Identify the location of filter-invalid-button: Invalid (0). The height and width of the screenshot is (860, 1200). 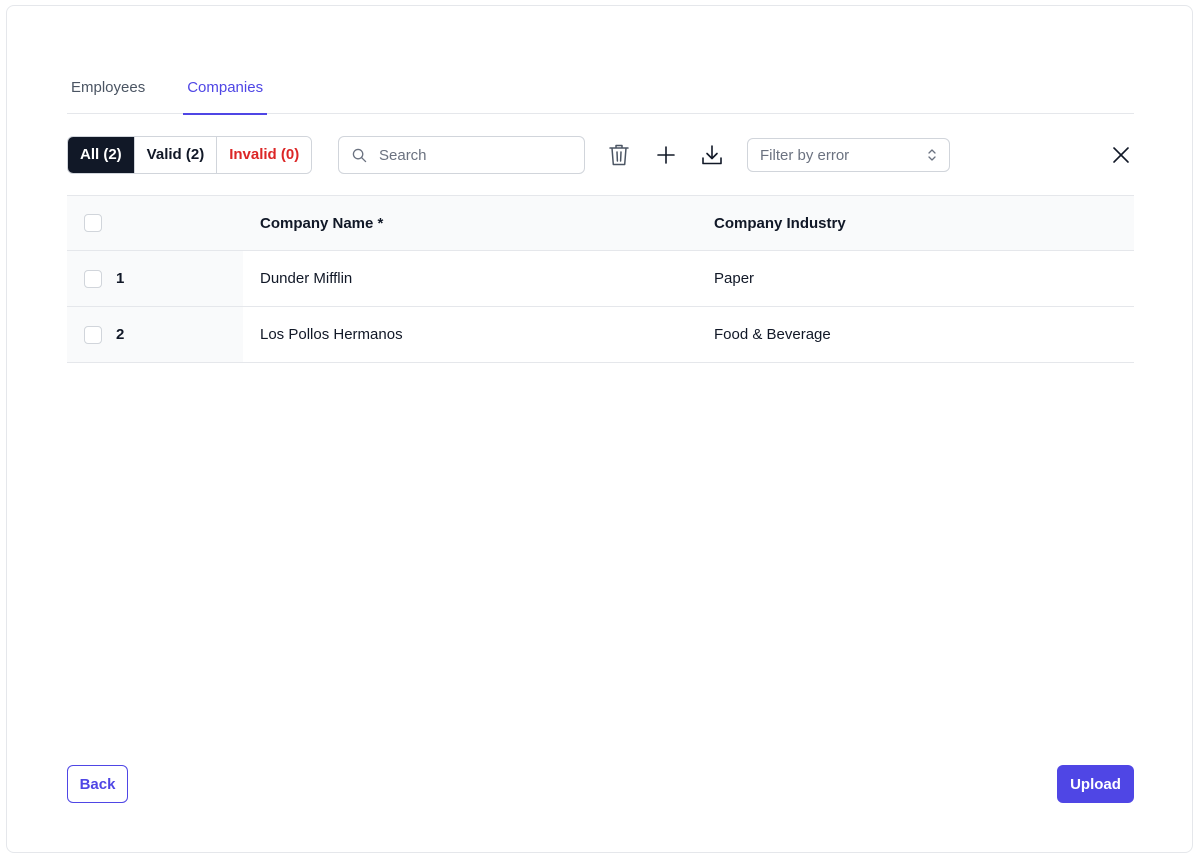
(264, 155).